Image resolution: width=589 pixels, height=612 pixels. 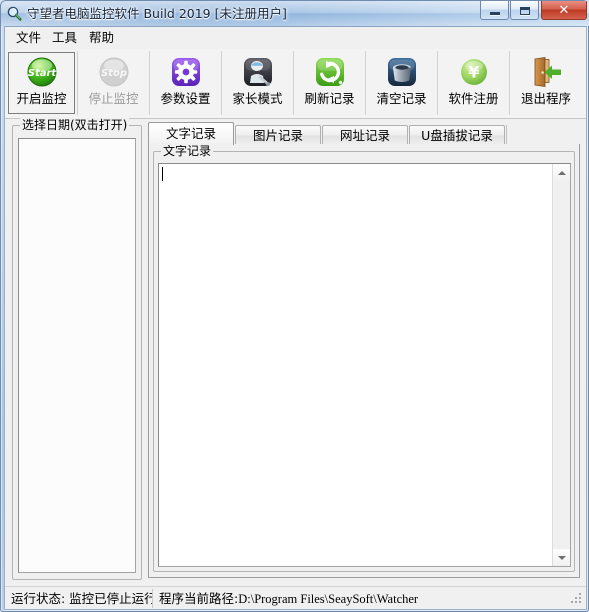 I want to click on title-bar: 守望者电脑监控软件 Build 2019 [未注册用户] ✕, so click(x=295, y=13).